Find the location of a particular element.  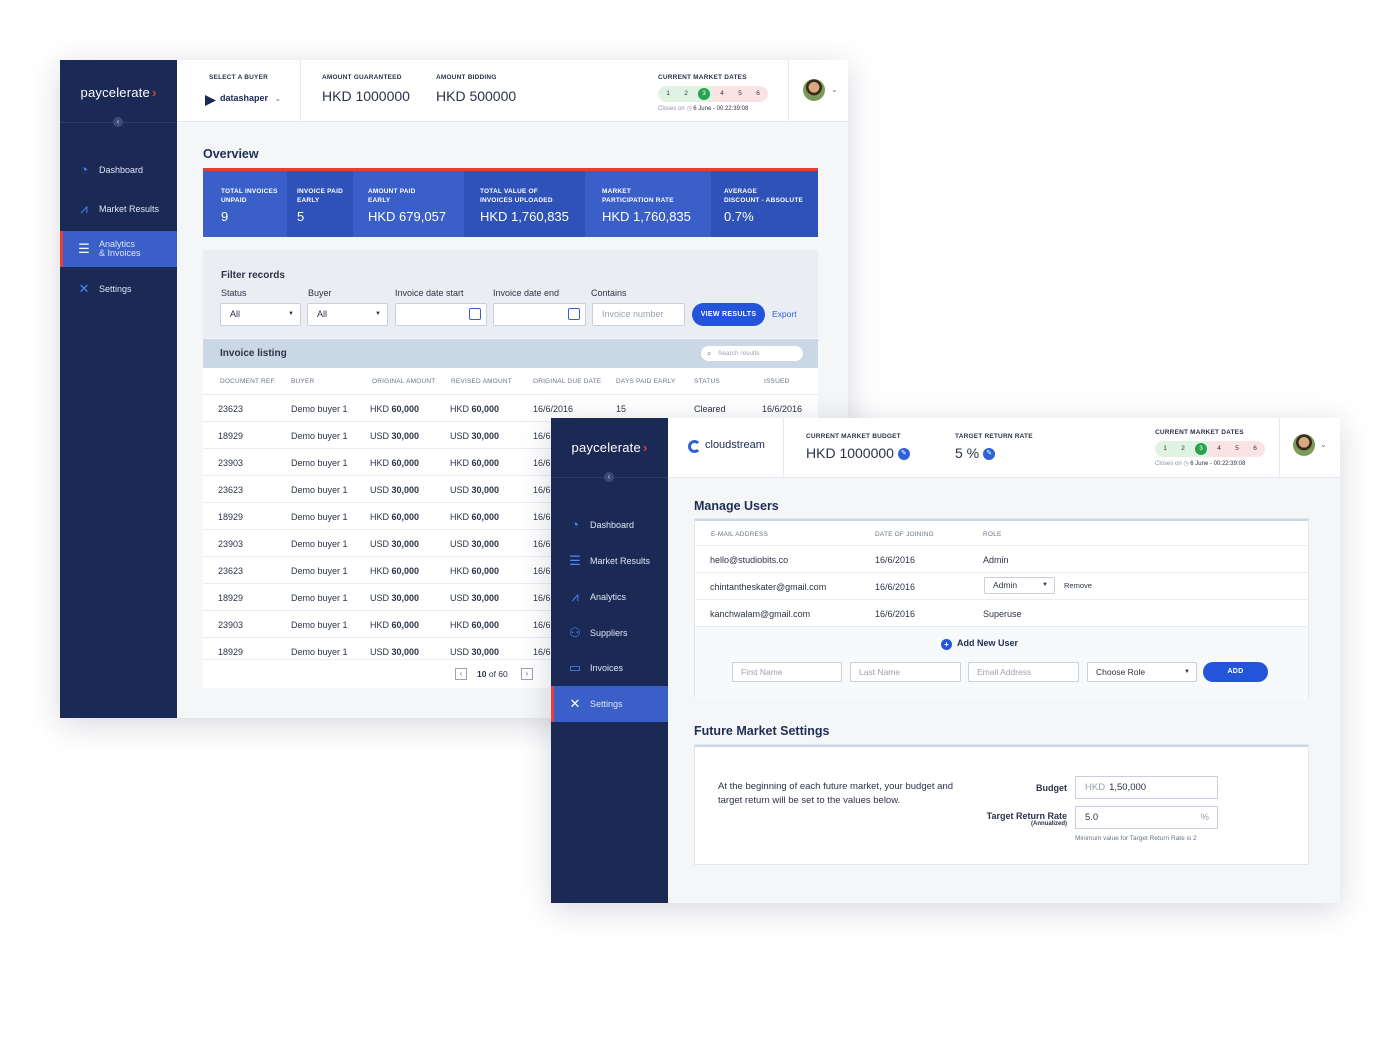

sidebar-item-market-results: ☰ Market Results is located at coordinates (609, 561).